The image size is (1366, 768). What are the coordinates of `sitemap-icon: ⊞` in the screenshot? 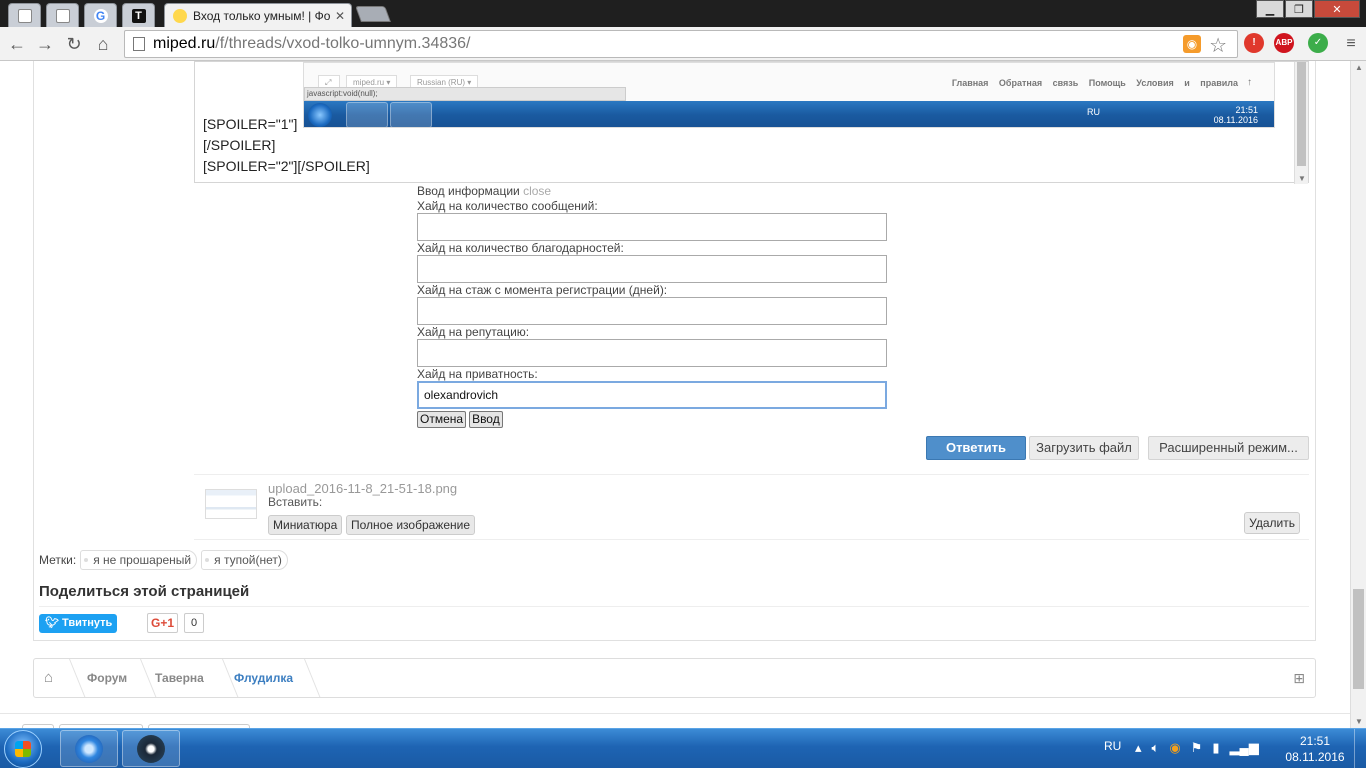 It's located at (1299, 678).